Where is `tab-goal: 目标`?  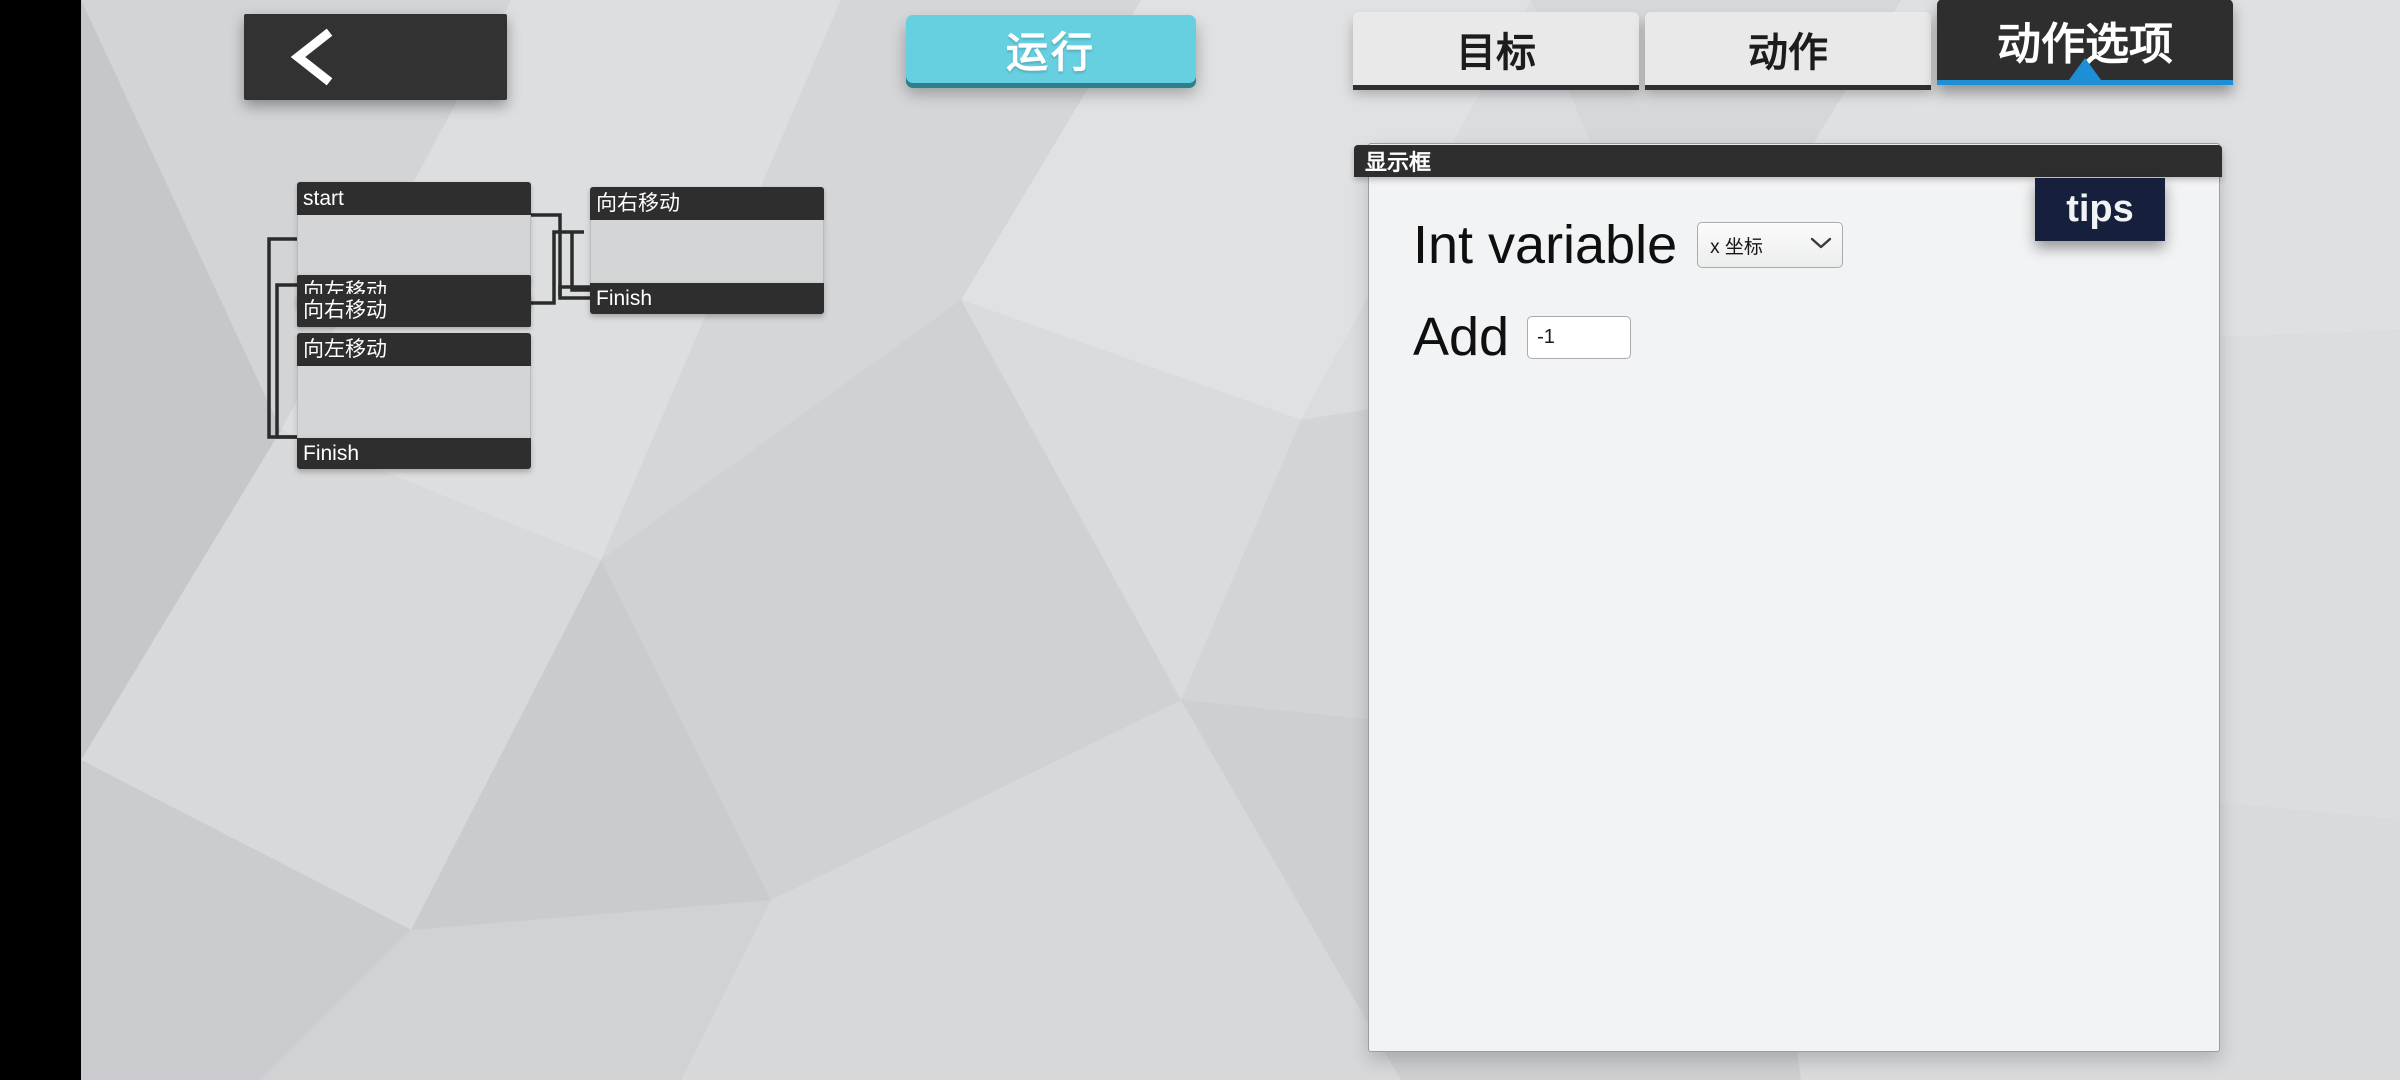
tab-goal: 目标 is located at coordinates (1496, 48).